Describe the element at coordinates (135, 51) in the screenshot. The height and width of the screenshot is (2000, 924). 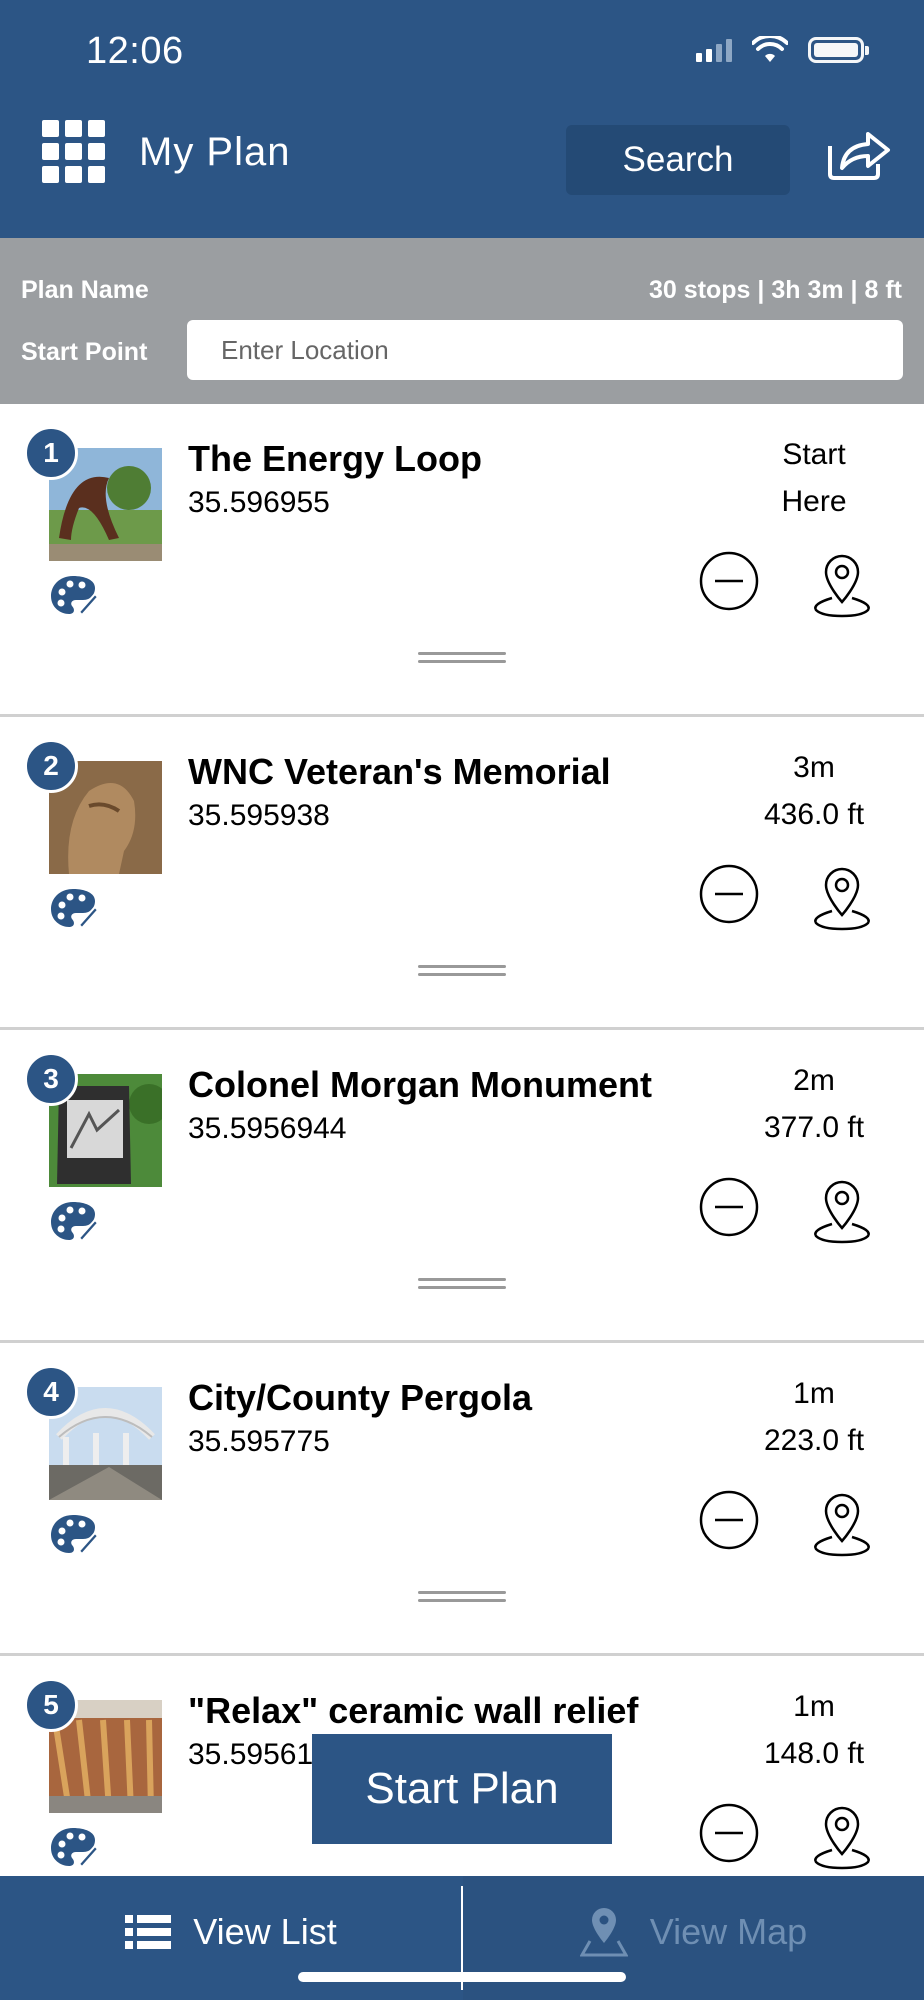
I see `status-time: 12:06` at that location.